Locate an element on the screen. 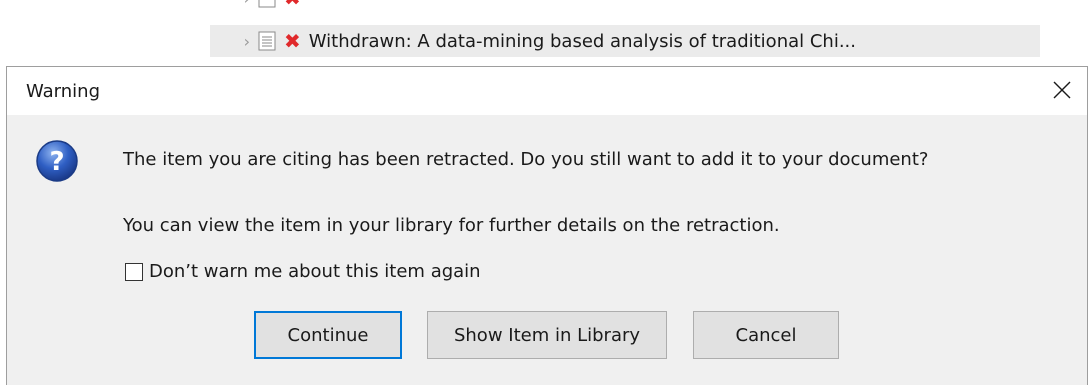 This screenshot has height=385, width=1090. close-icon is located at coordinates (1062, 90).